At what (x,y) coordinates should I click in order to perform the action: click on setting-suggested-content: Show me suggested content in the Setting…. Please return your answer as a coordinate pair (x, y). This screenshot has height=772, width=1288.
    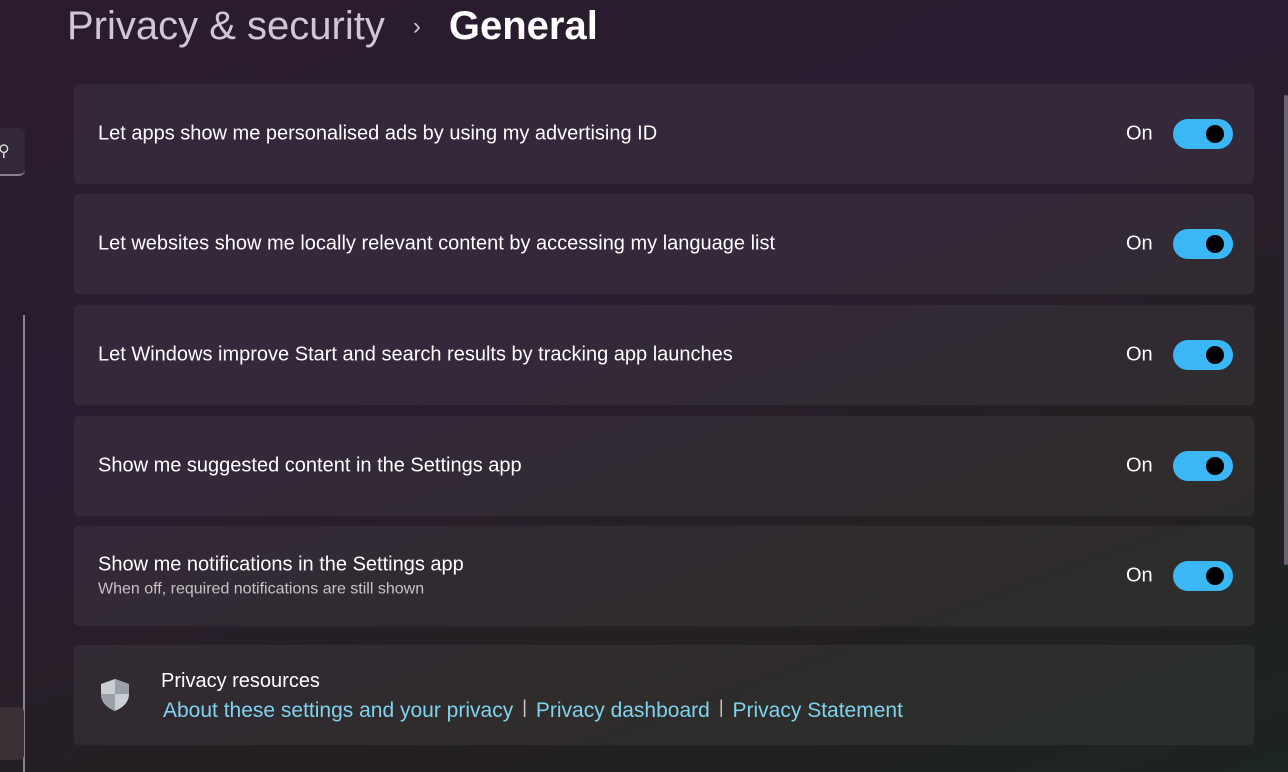
    Looking at the image, I should click on (664, 466).